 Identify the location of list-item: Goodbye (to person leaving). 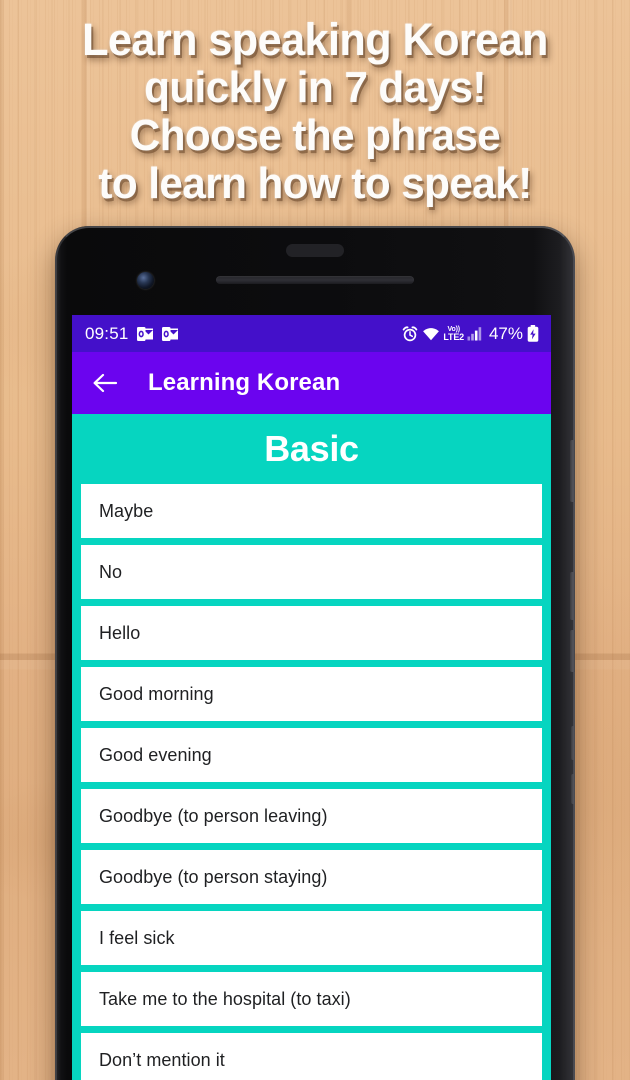
(311, 816).